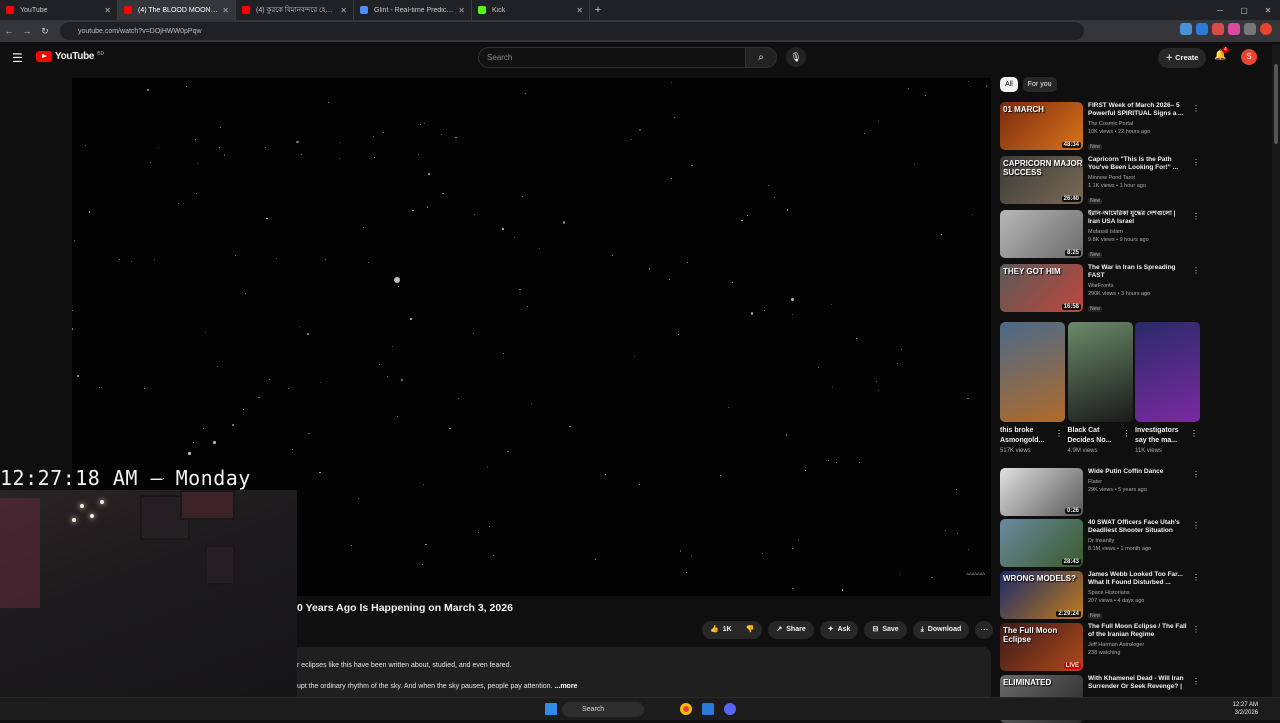  Describe the element at coordinates (1138, 472) in the screenshot. I see `video-title: Wide Putin Coffin Dance` at that location.